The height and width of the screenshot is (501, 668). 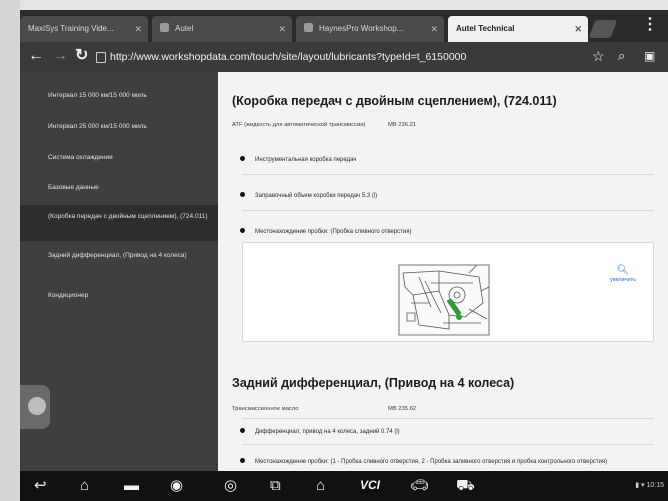 I want to click on page-icon, so click(x=101, y=57).